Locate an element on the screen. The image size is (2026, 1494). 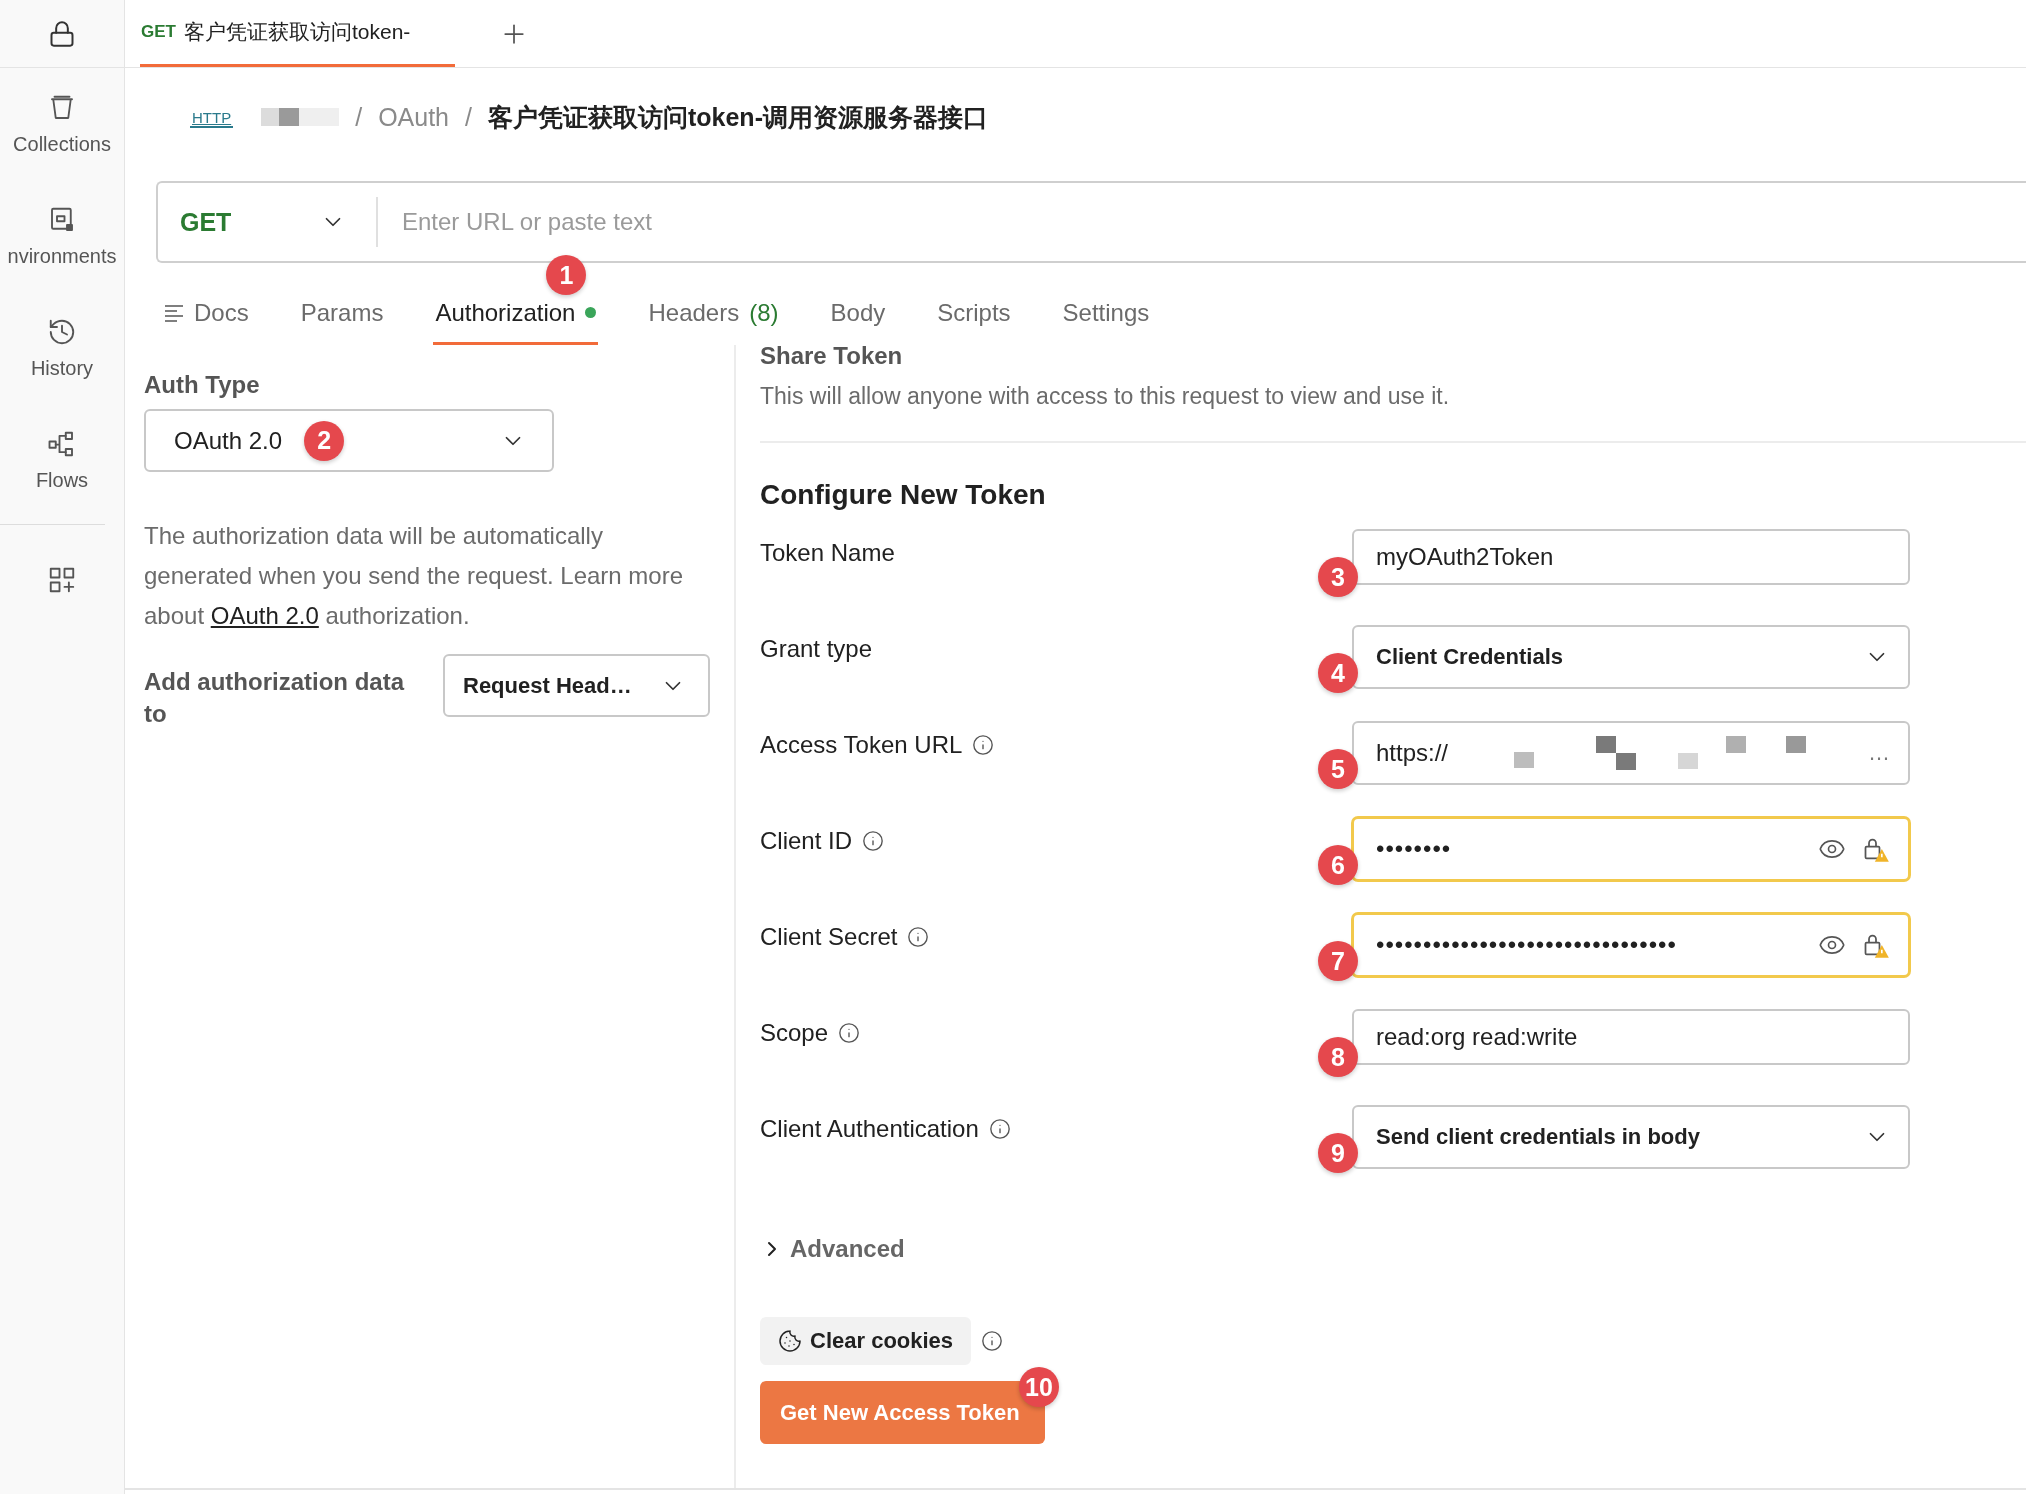
section-description: This will allow anyone with access to this request to view and use it. is located at coordinates (1105, 396).